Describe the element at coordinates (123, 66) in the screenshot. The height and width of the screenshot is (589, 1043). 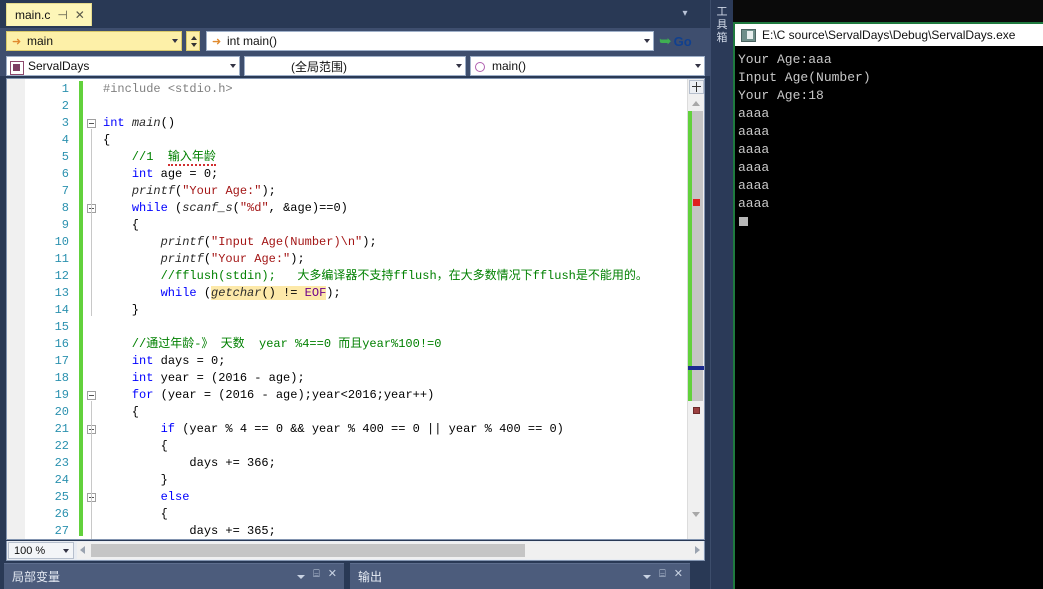
I see `project-combo: ServalDays` at that location.